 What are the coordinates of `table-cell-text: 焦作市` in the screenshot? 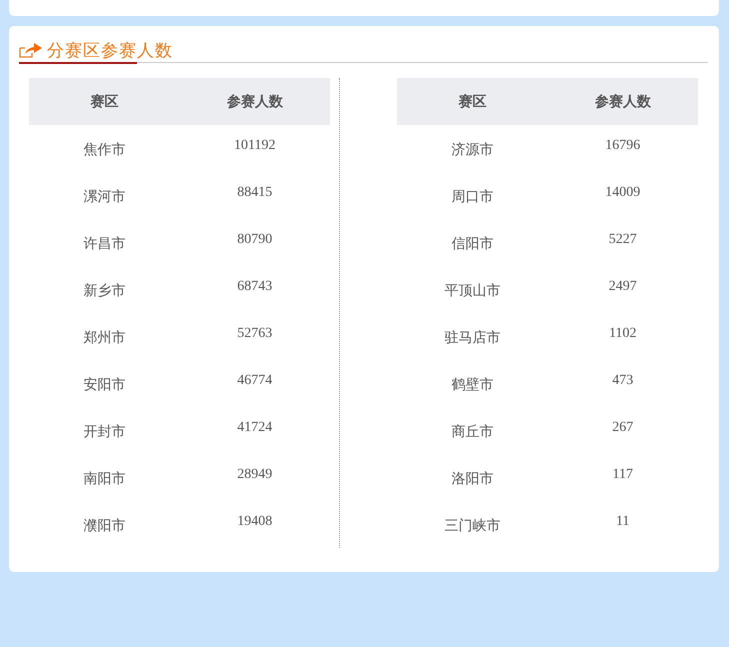 It's located at (104, 149).